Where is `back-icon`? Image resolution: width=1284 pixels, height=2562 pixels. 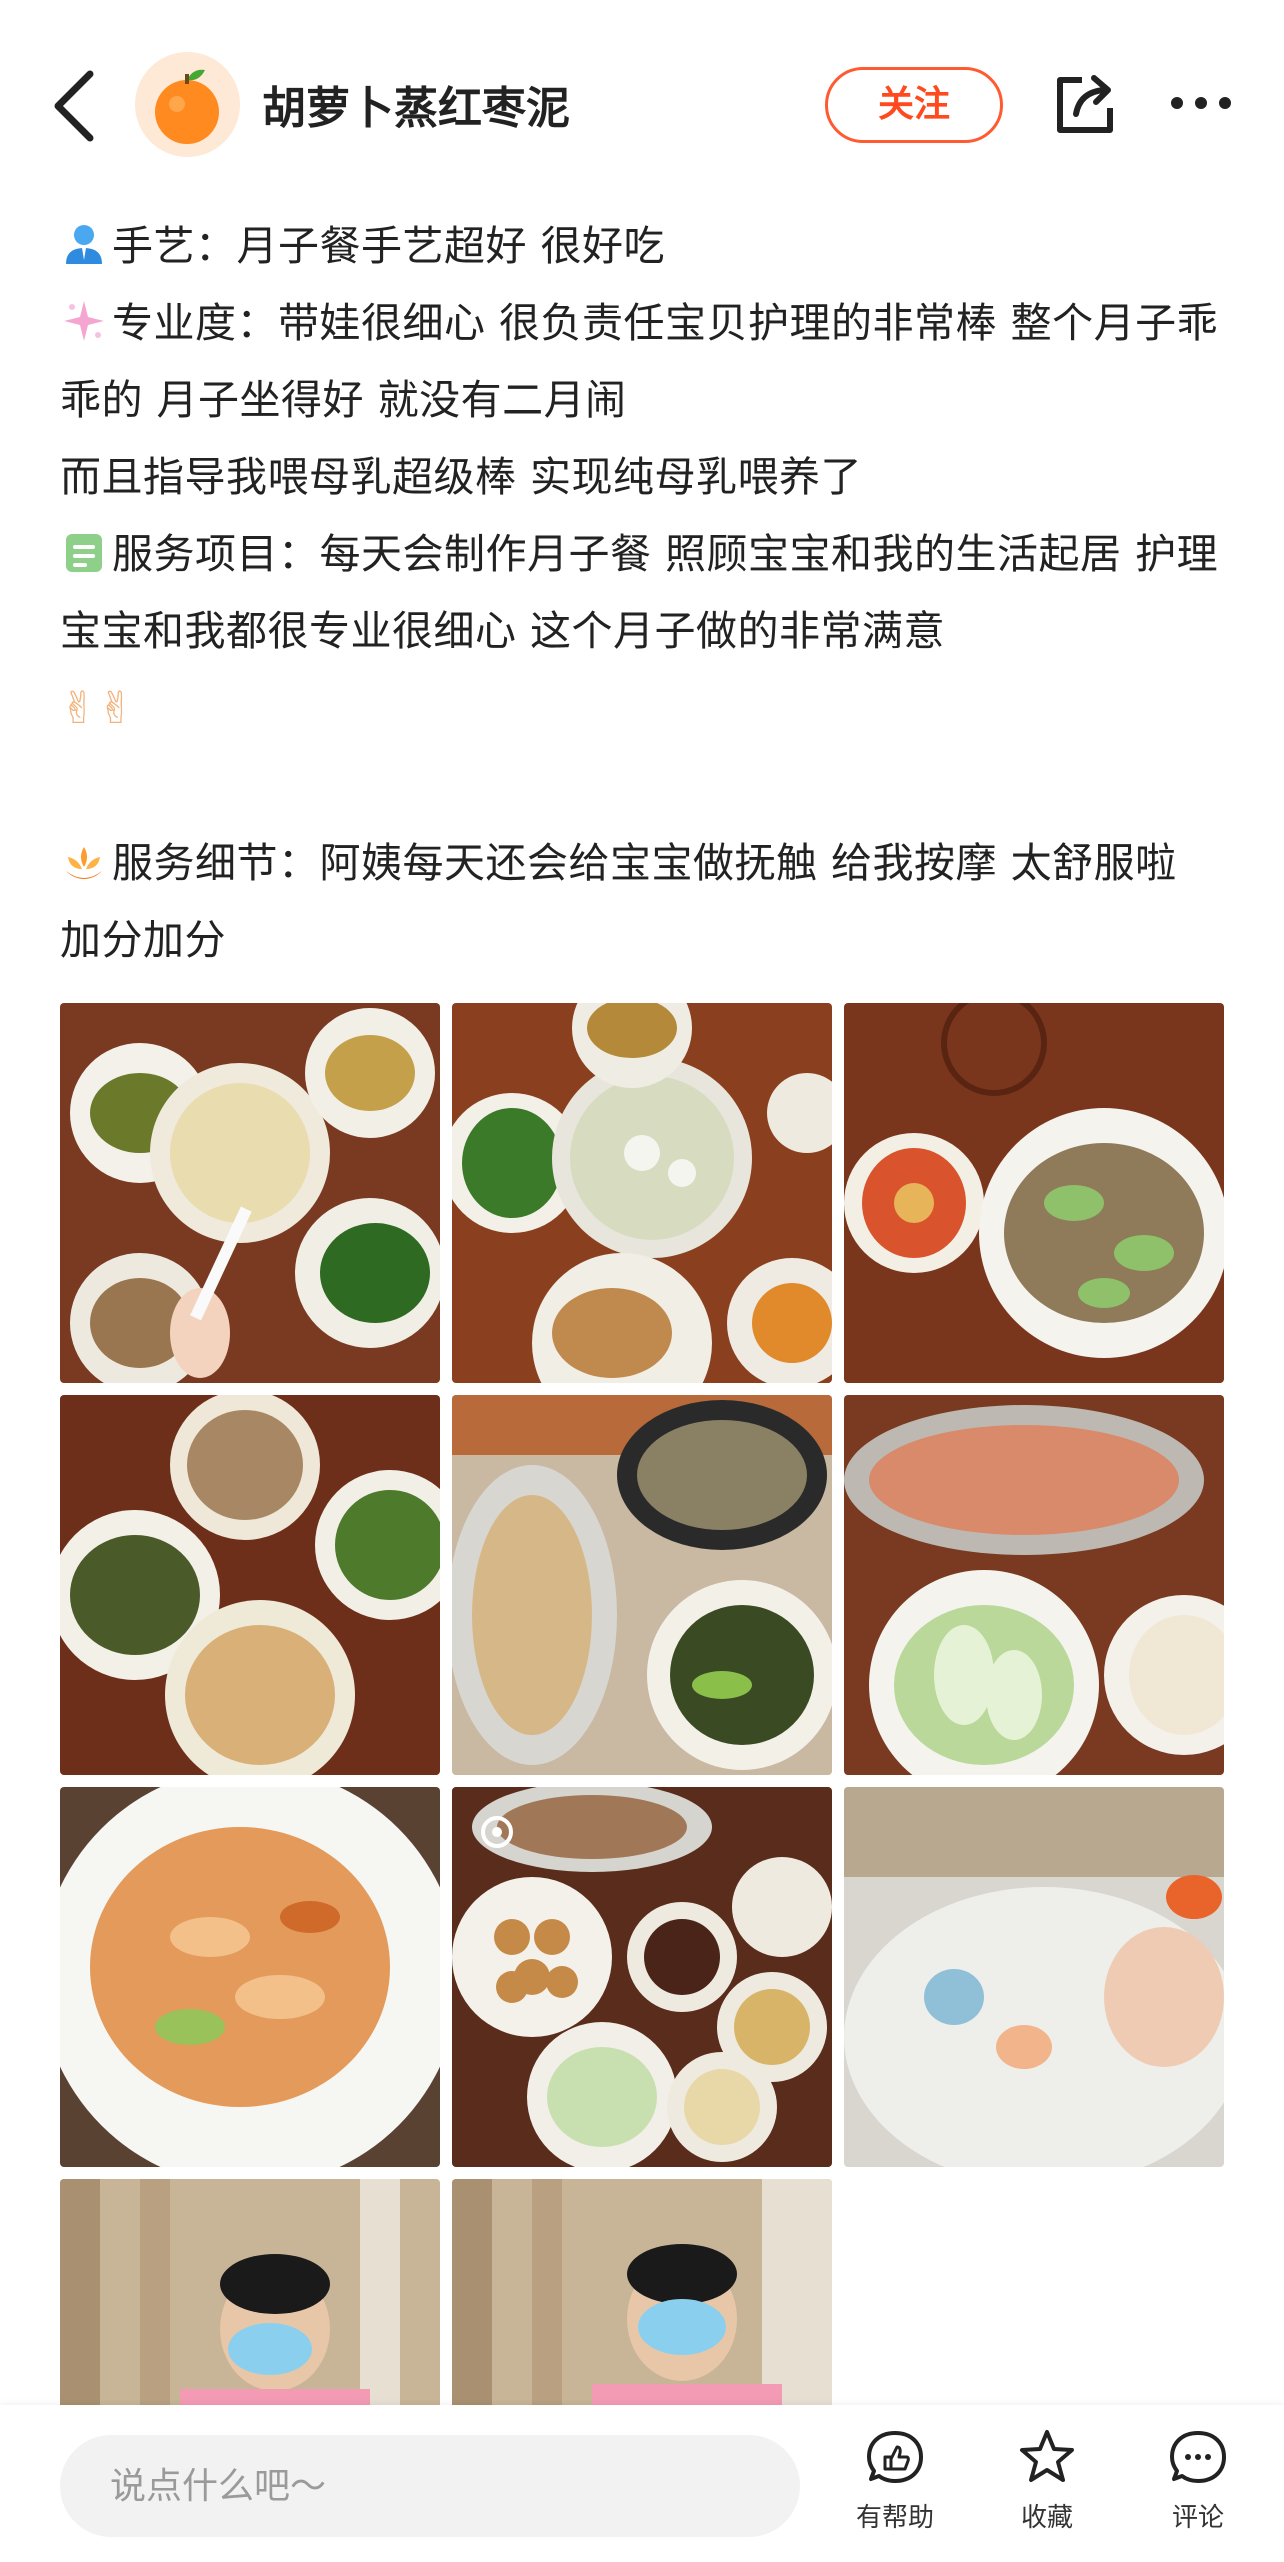 back-icon is located at coordinates (78, 106).